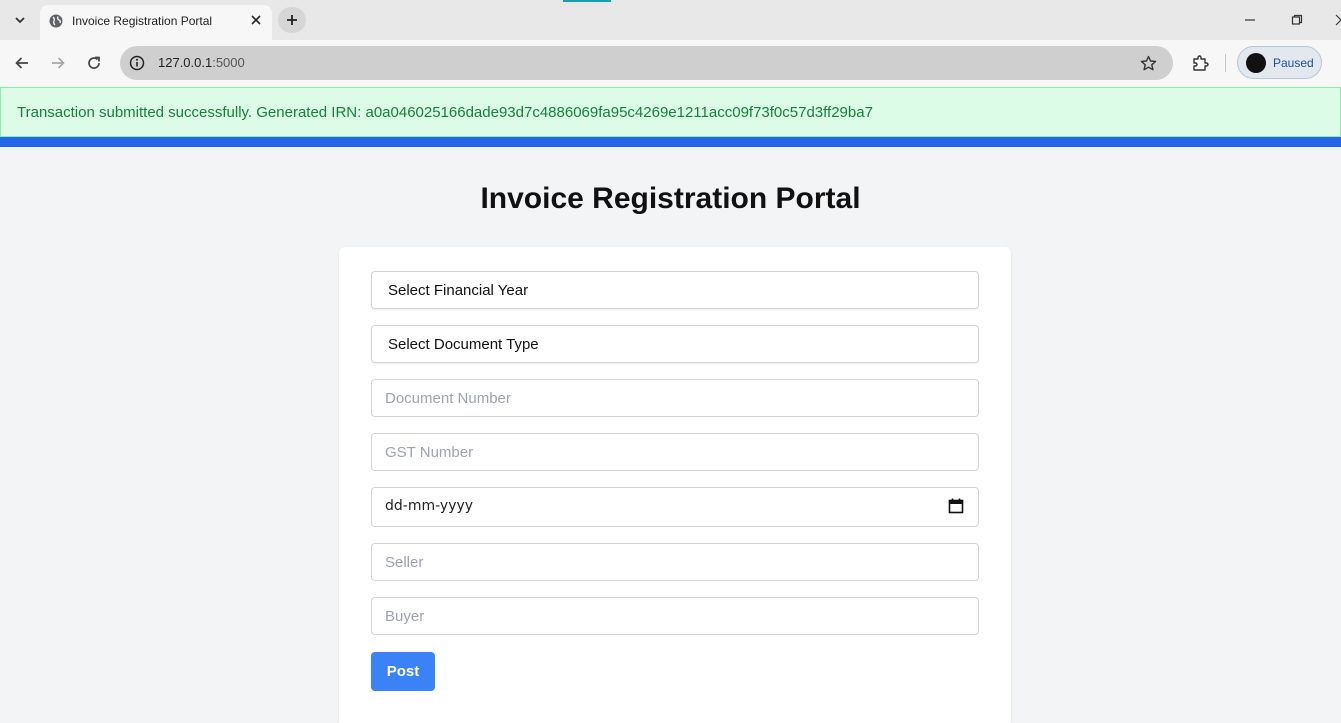  I want to click on page-title: Invoice Registration Portal, so click(670, 198).